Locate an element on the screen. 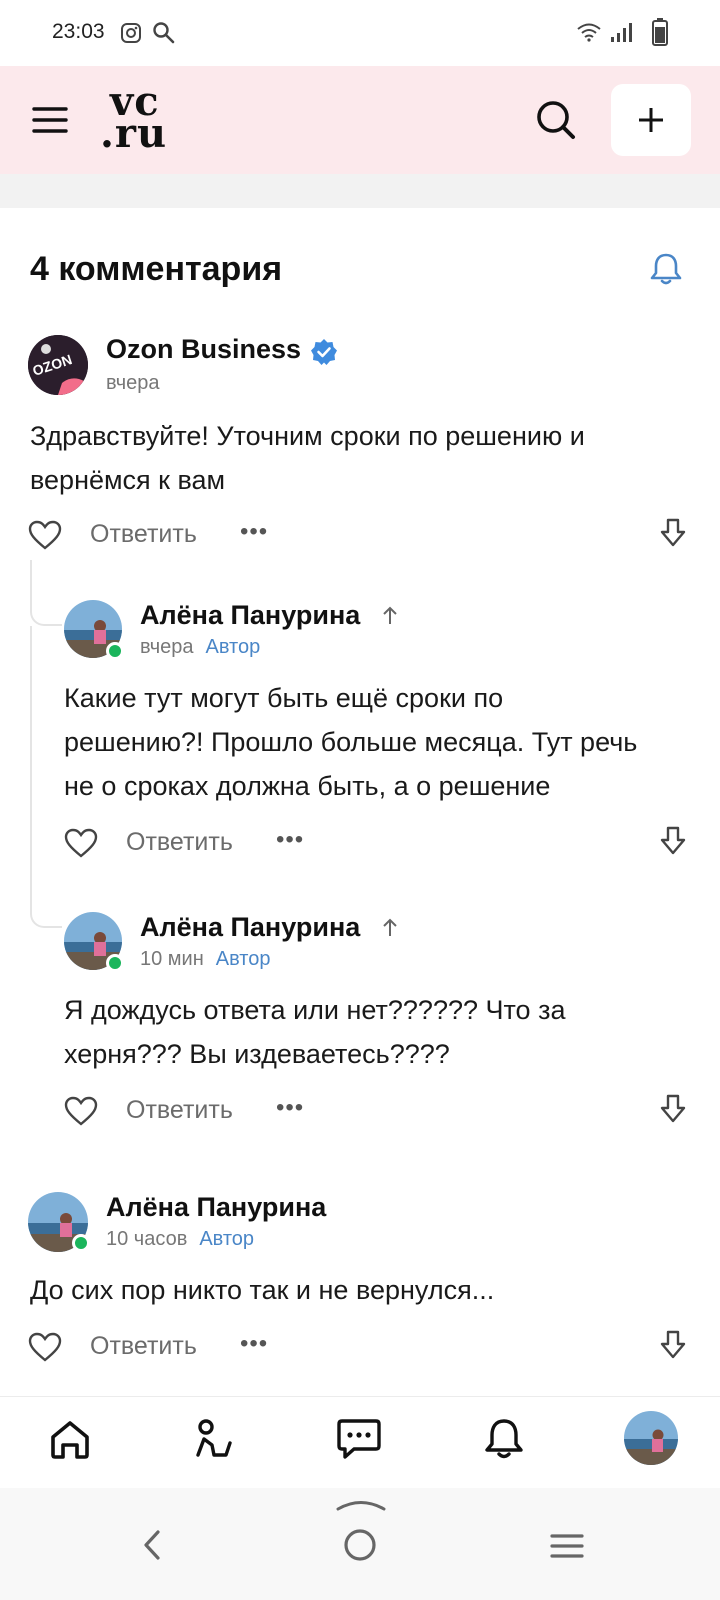 This screenshot has width=720, height=1600. bottom-navigation is located at coordinates (360, 1442).